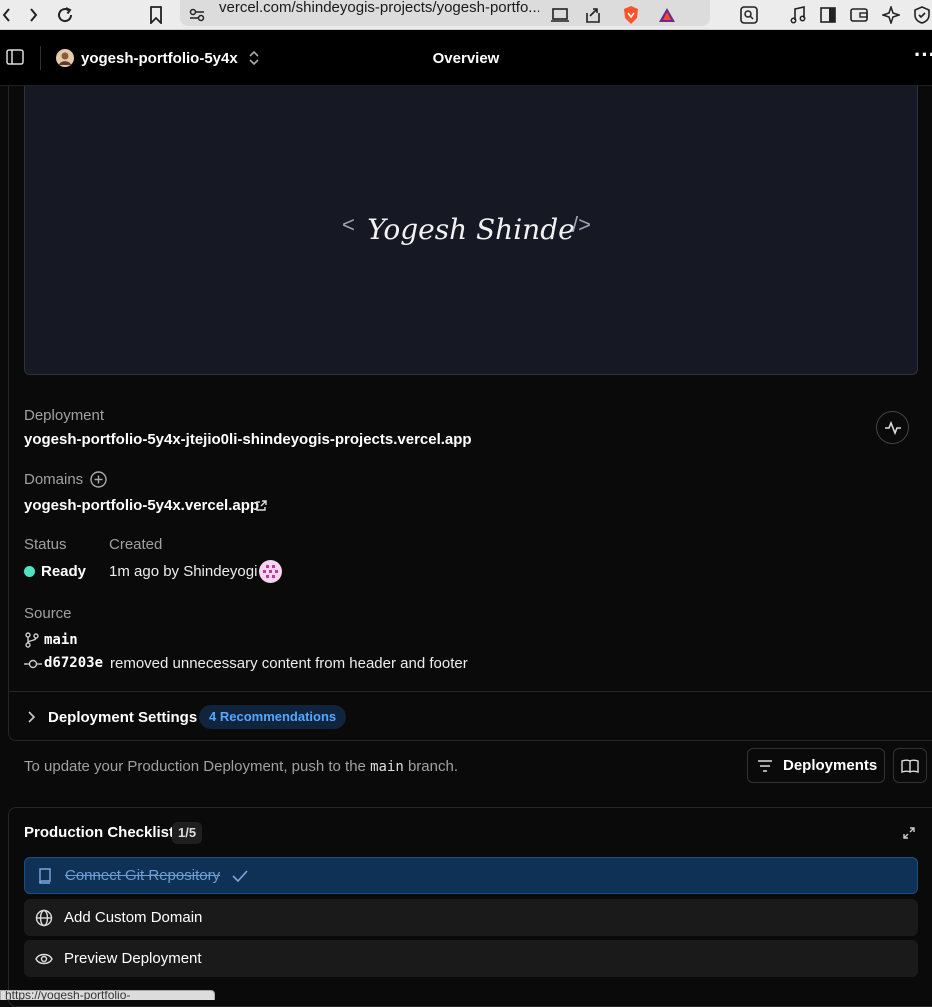  What do you see at coordinates (122, 717) in the screenshot?
I see `deployment-settings-toggle: Deployment Settings` at bounding box center [122, 717].